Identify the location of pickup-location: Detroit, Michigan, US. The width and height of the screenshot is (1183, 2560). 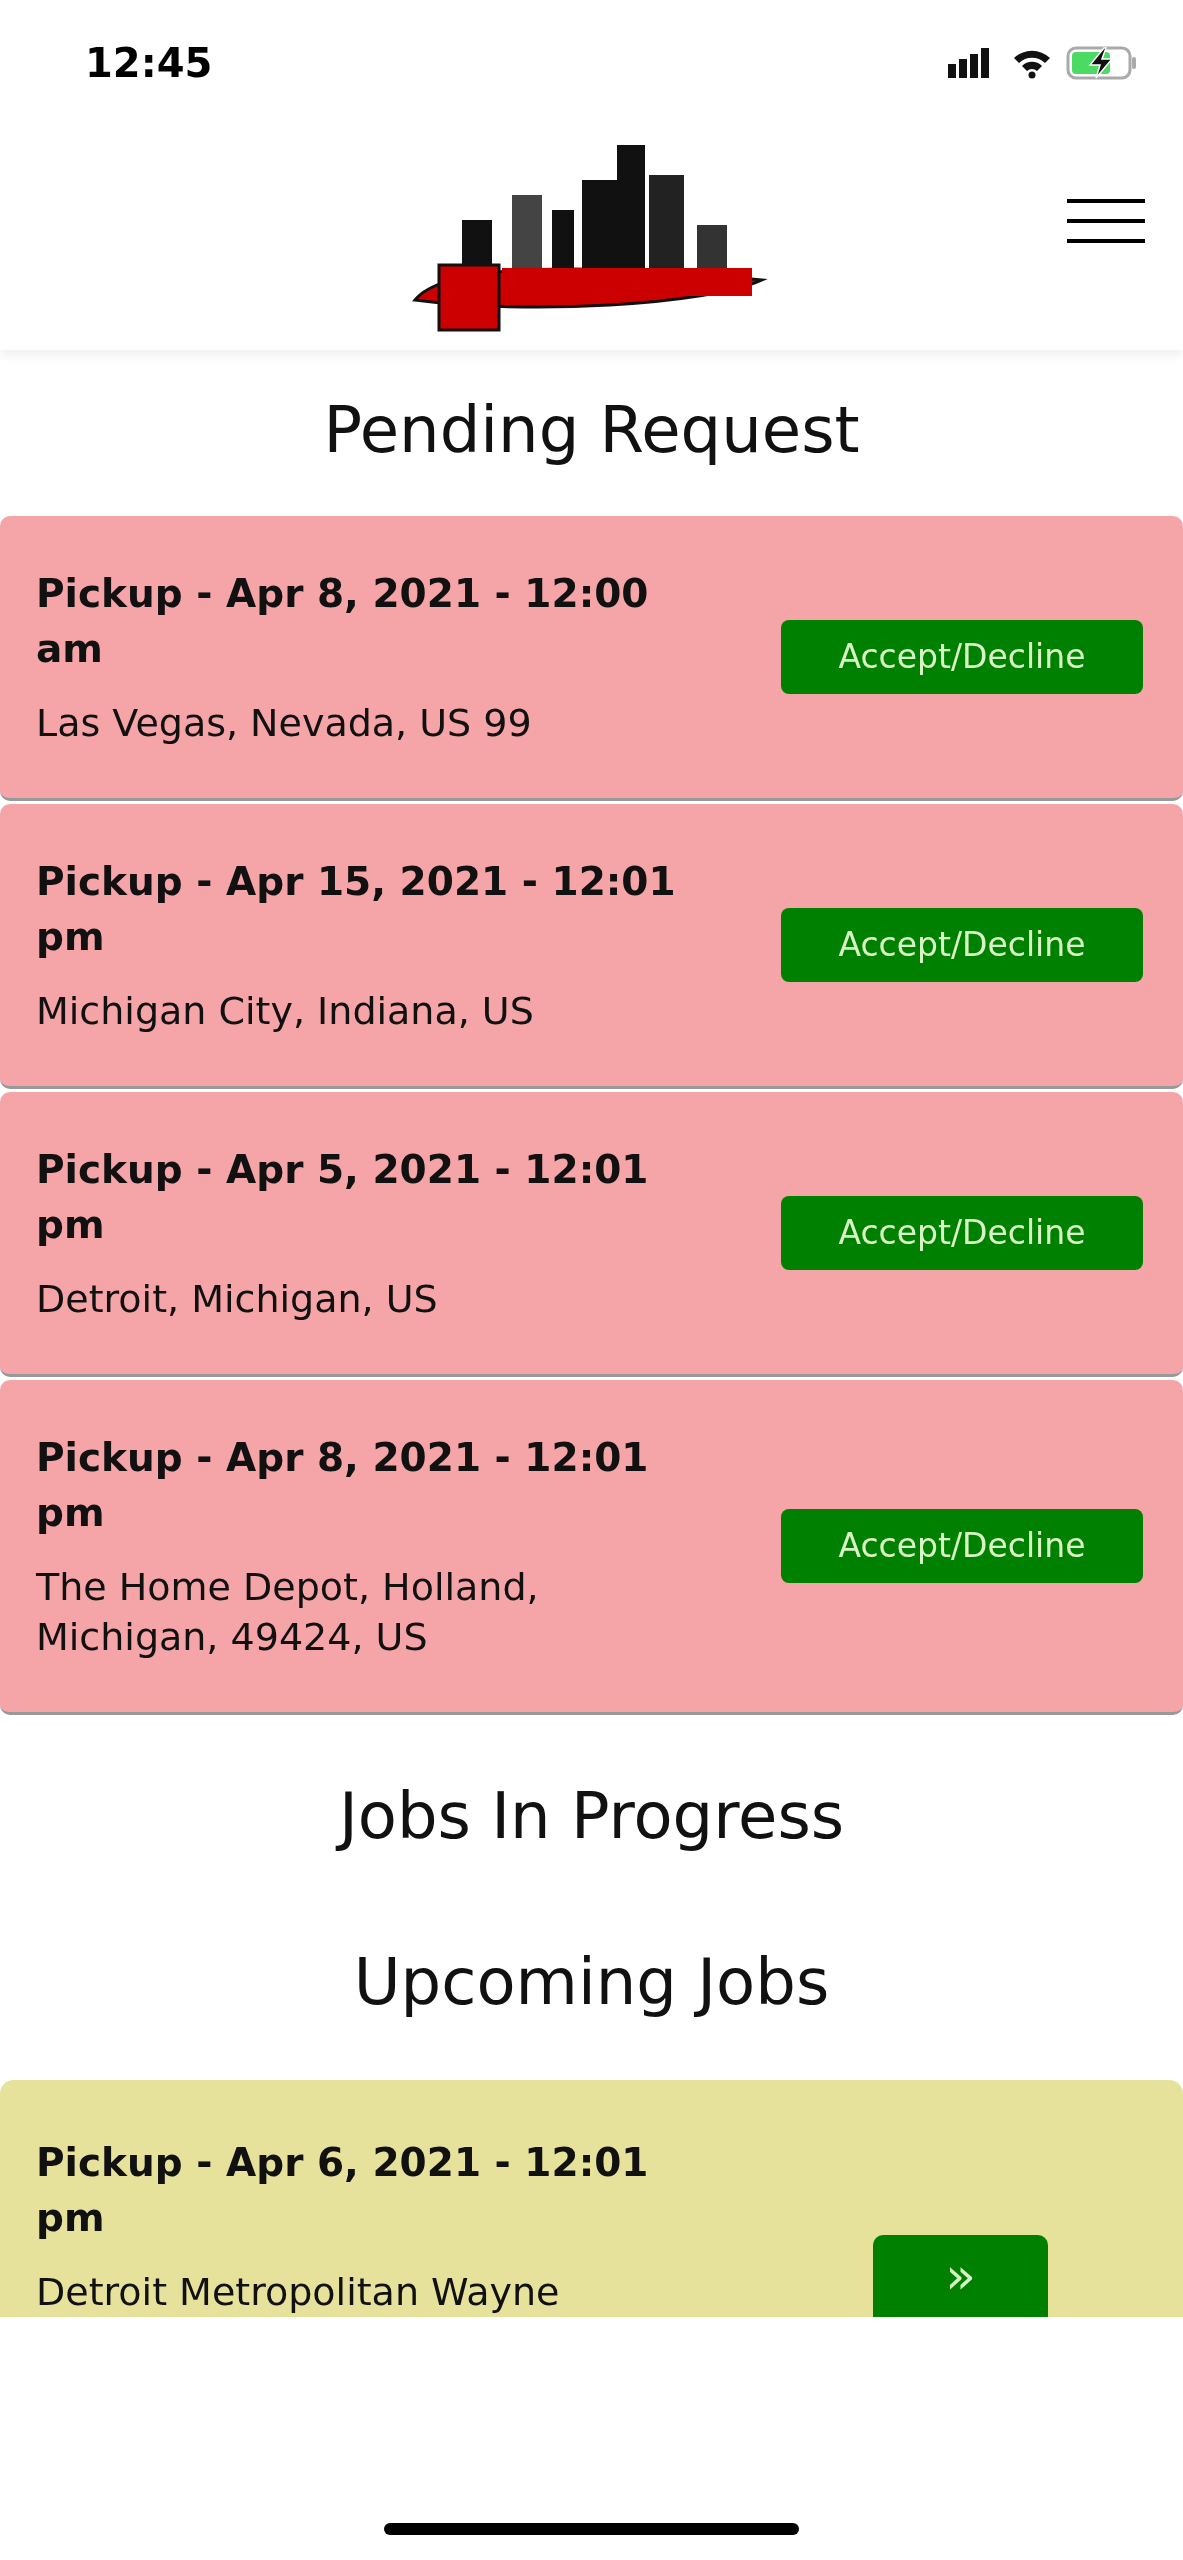
(237, 1299).